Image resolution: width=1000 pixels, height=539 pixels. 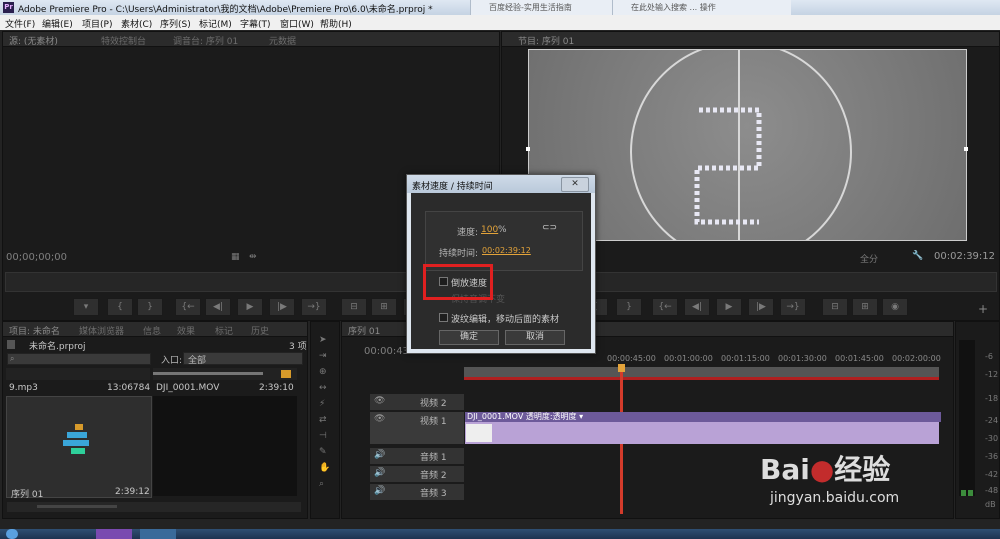 What do you see at coordinates (459, 254) in the screenshot?
I see `duration-label: 持续时间:` at bounding box center [459, 254].